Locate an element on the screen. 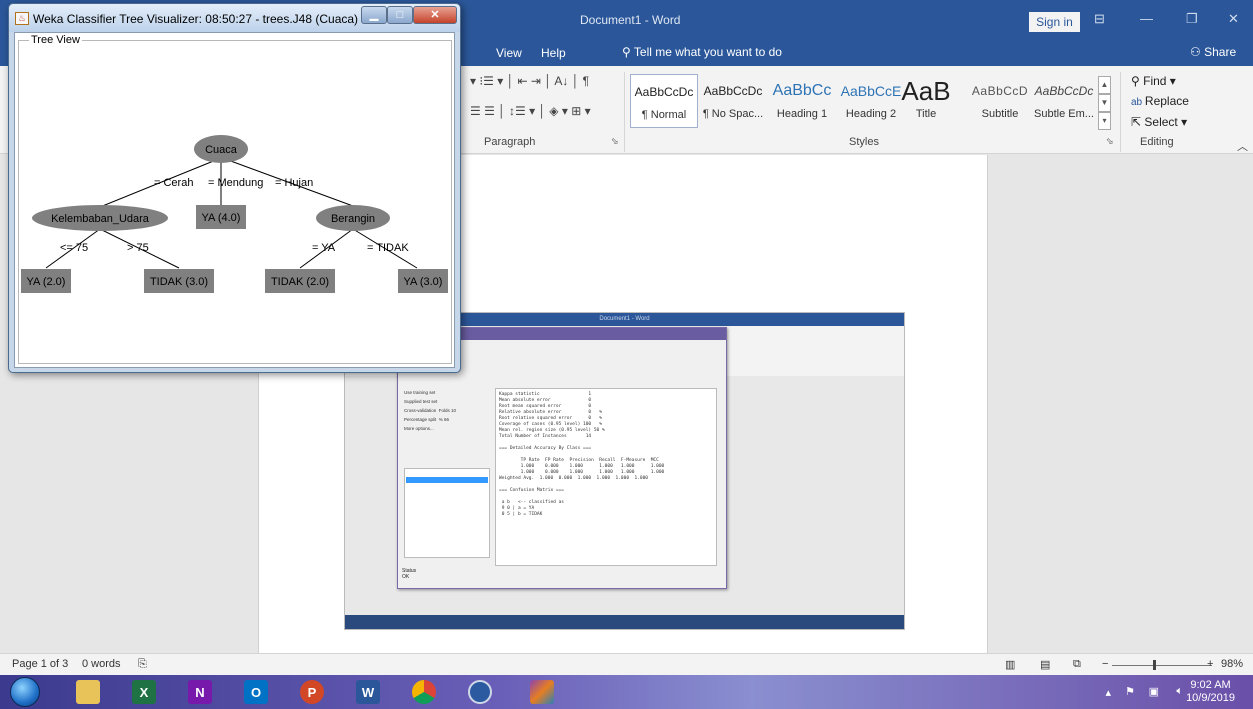  tell-me-search: ⚲ Tell me what you want to do is located at coordinates (702, 52).